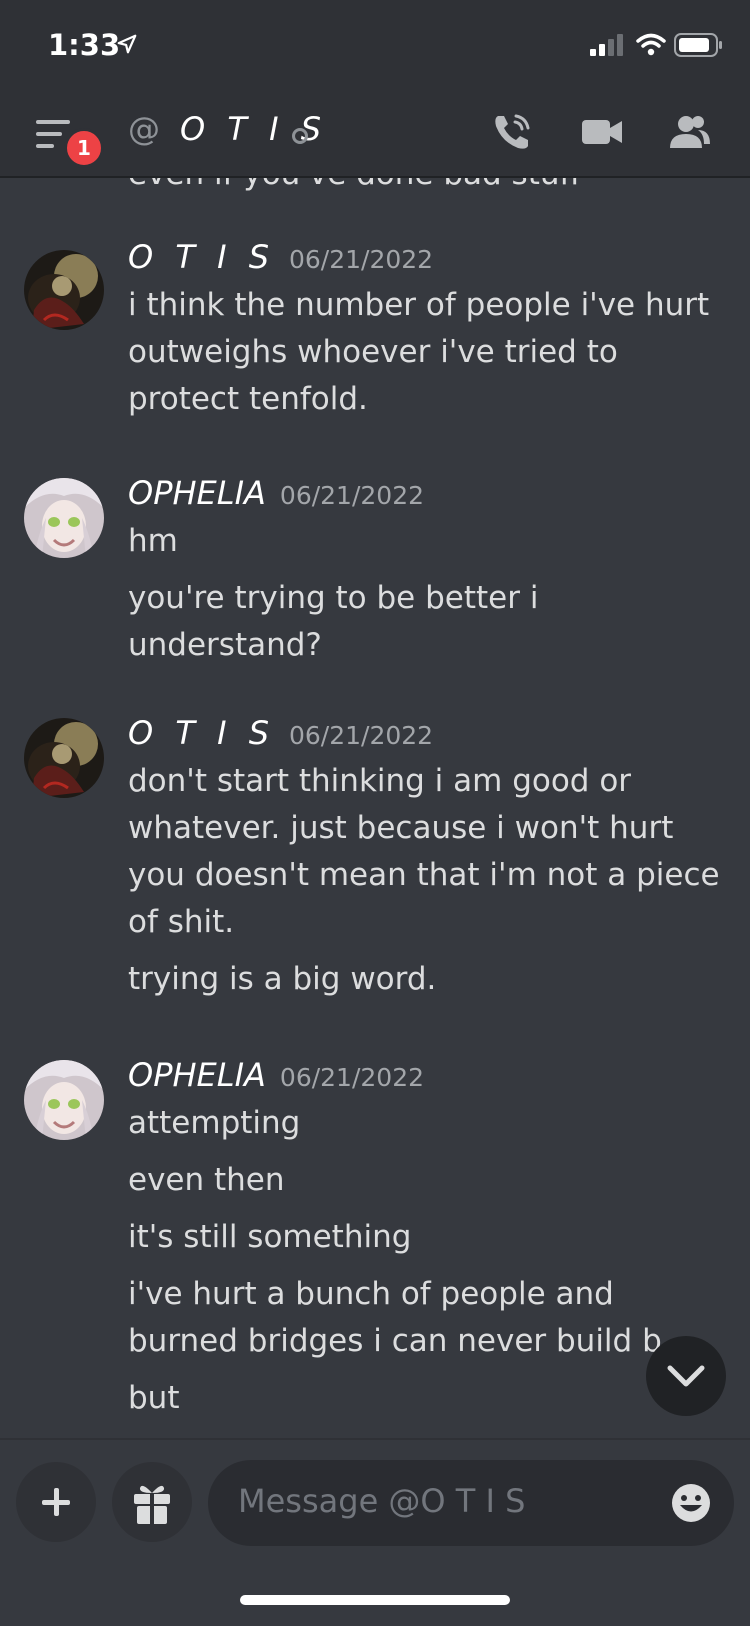  I want to click on phone-icon, so click(512, 132).